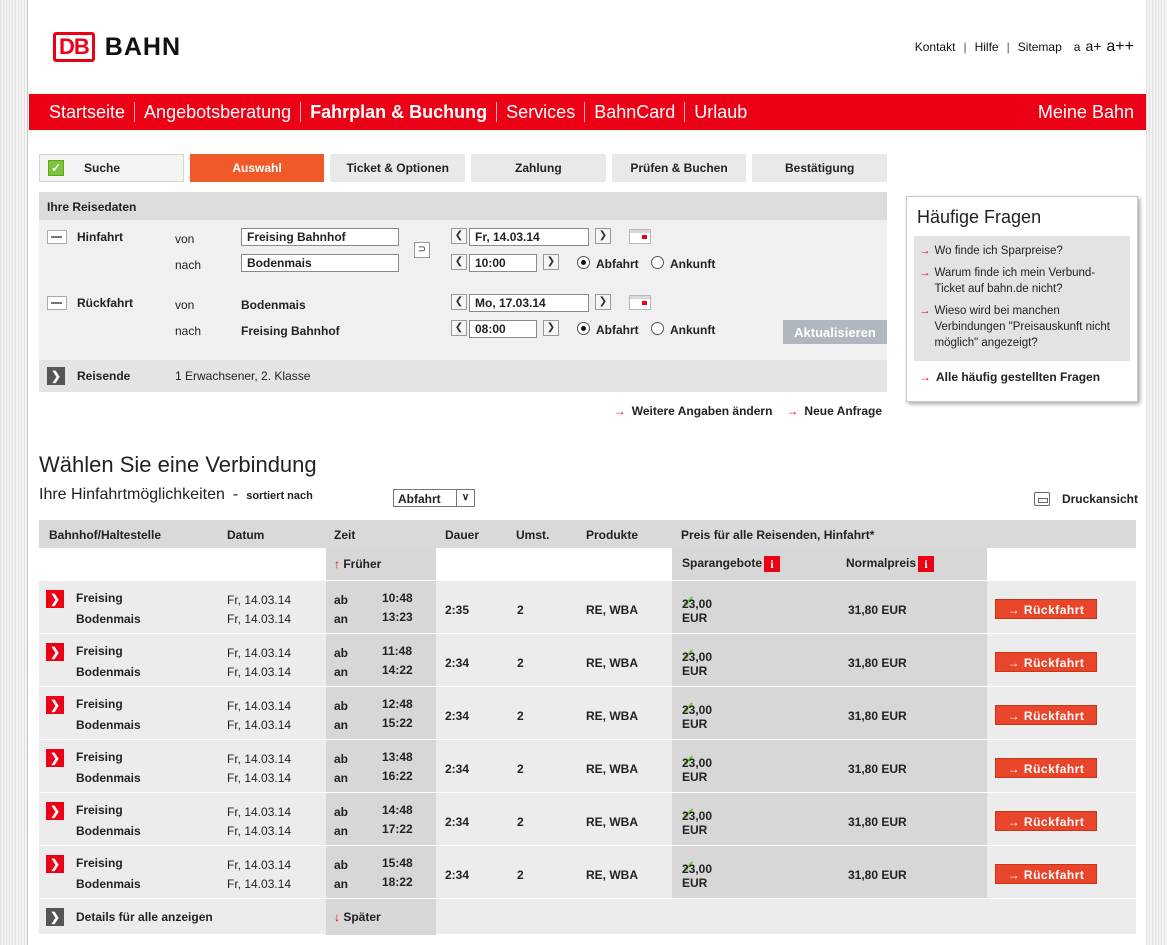  Describe the element at coordinates (381, 564) in the screenshot. I see `earlier-button: ↑ Früher` at that location.